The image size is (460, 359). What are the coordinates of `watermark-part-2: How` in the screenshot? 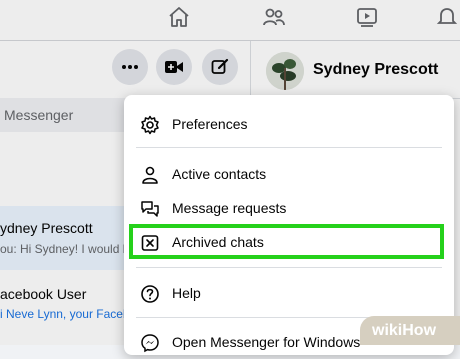 It's located at (419, 330).